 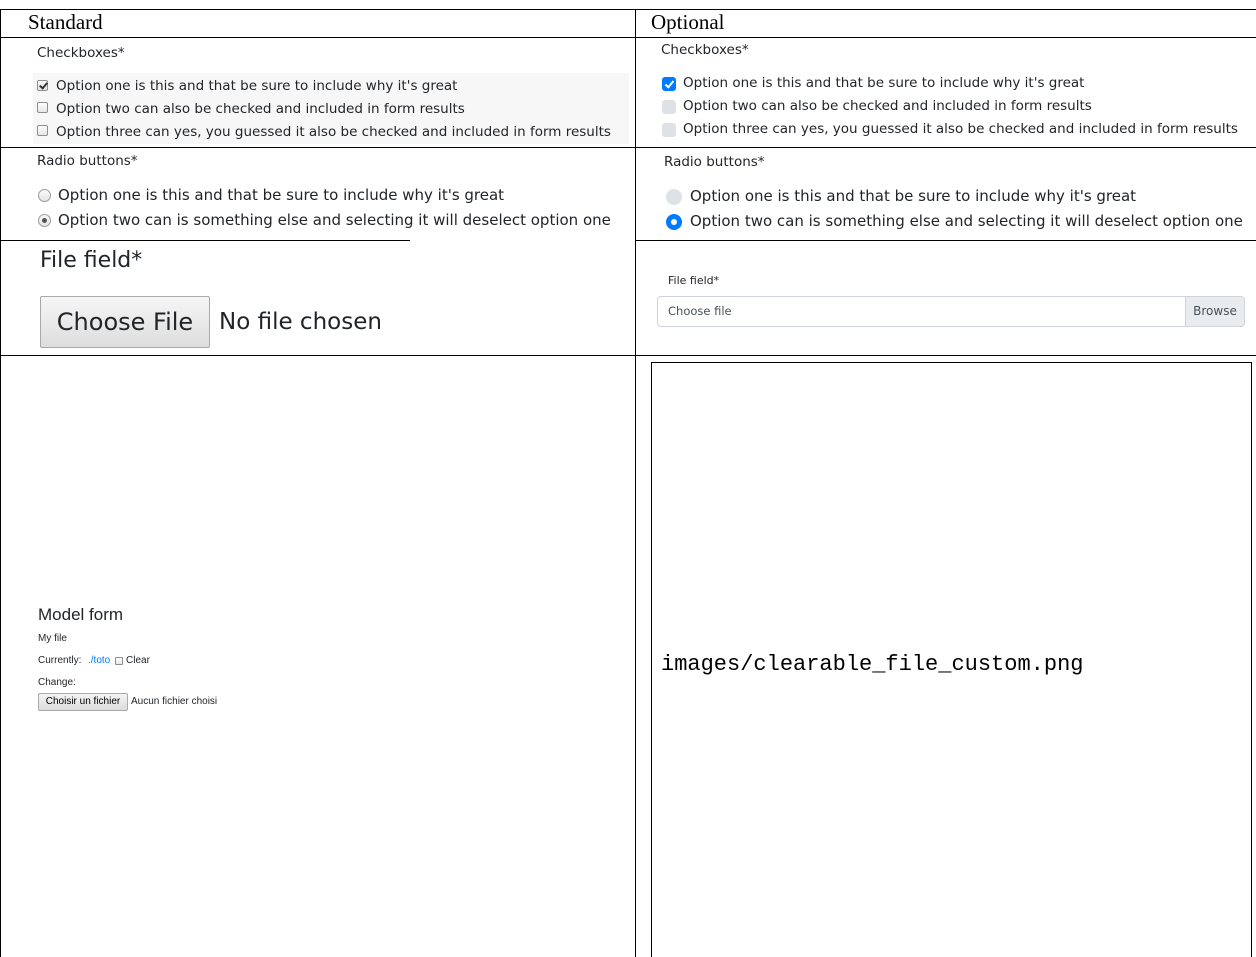 What do you see at coordinates (628, 9) in the screenshot?
I see `table-top-border` at bounding box center [628, 9].